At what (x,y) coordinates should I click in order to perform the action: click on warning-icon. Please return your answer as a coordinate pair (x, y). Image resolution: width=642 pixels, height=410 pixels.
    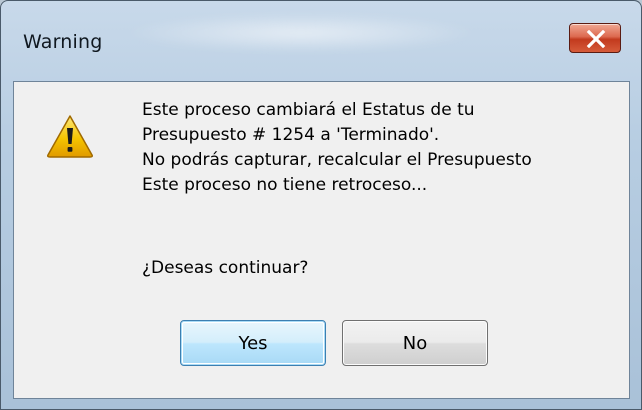
    Looking at the image, I should click on (70, 136).